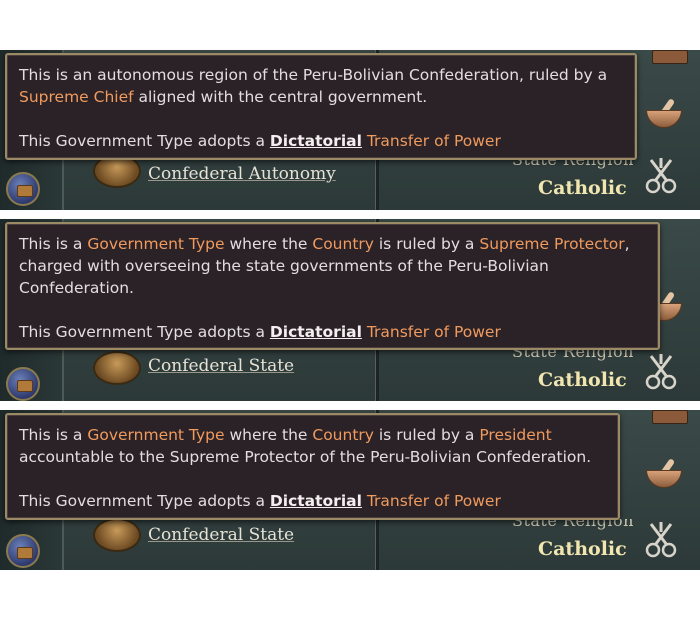  Describe the element at coordinates (551, 244) in the screenshot. I see `ruler-title: Supreme Protector` at that location.